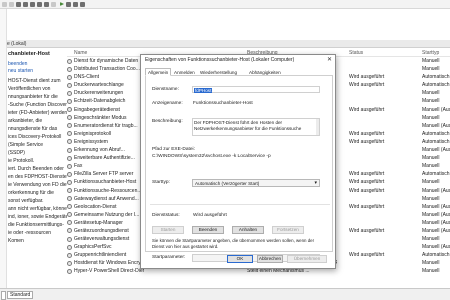  Describe the element at coordinates (18, 4) in the screenshot. I see `console-tree-icon` at that location.